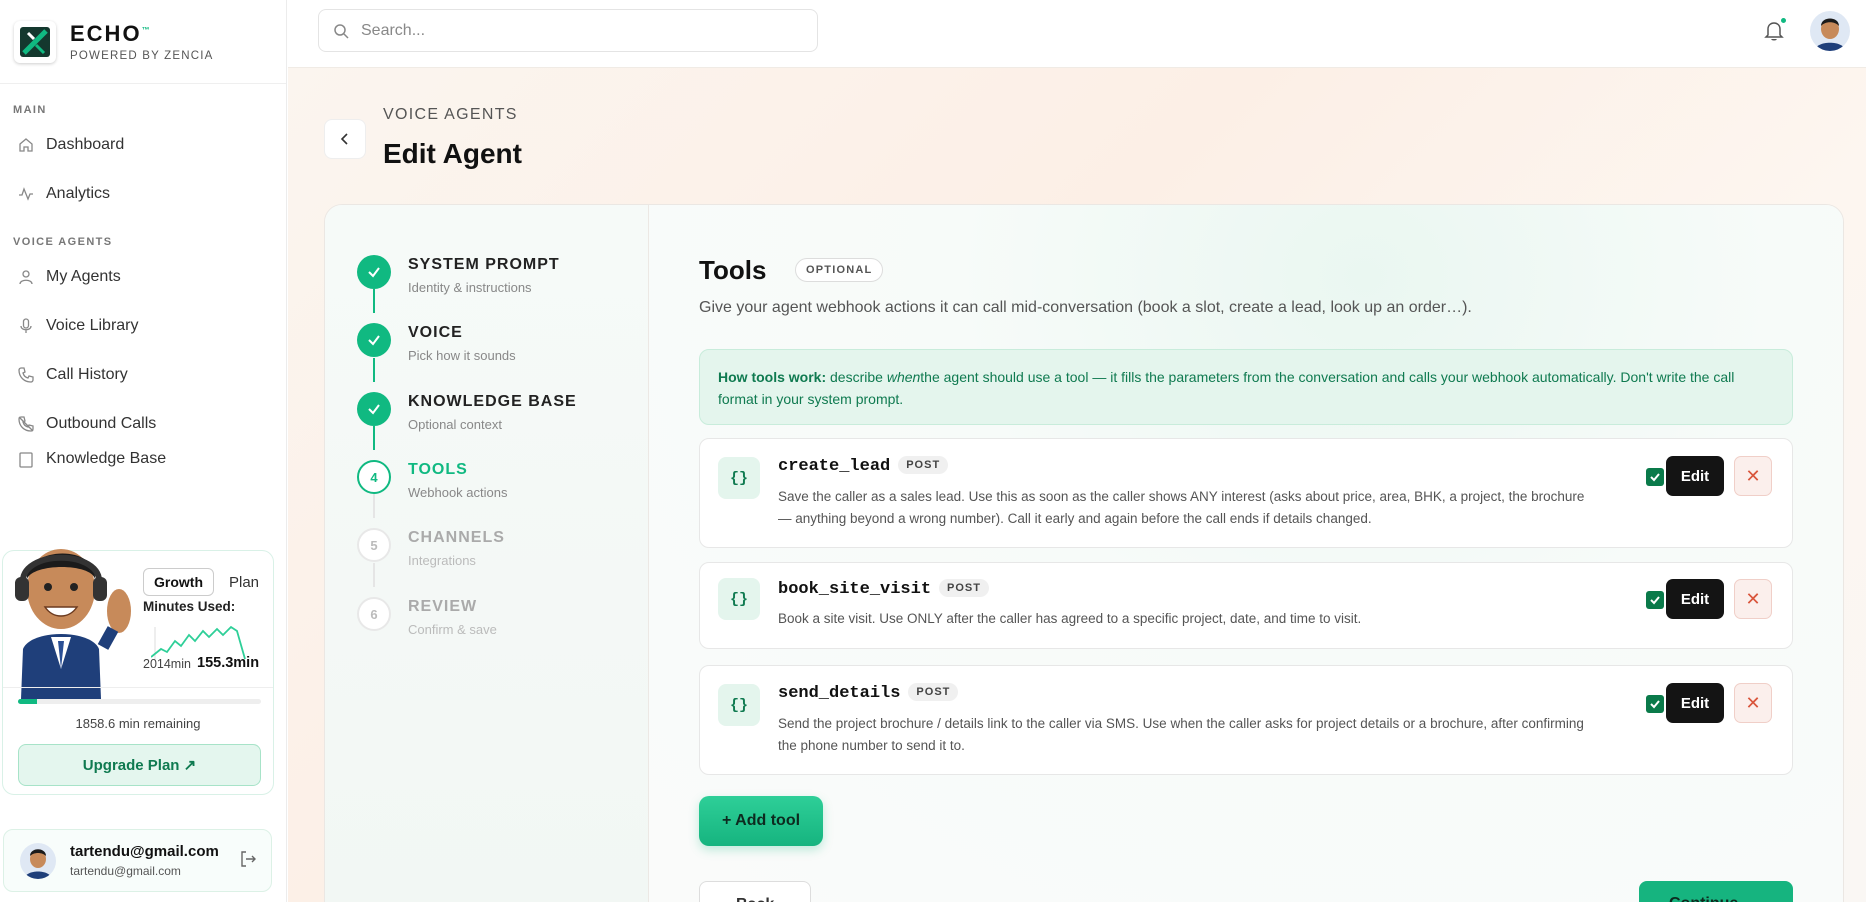  What do you see at coordinates (462, 355) in the screenshot?
I see `step-subtitle: Pick how it sounds` at bounding box center [462, 355].